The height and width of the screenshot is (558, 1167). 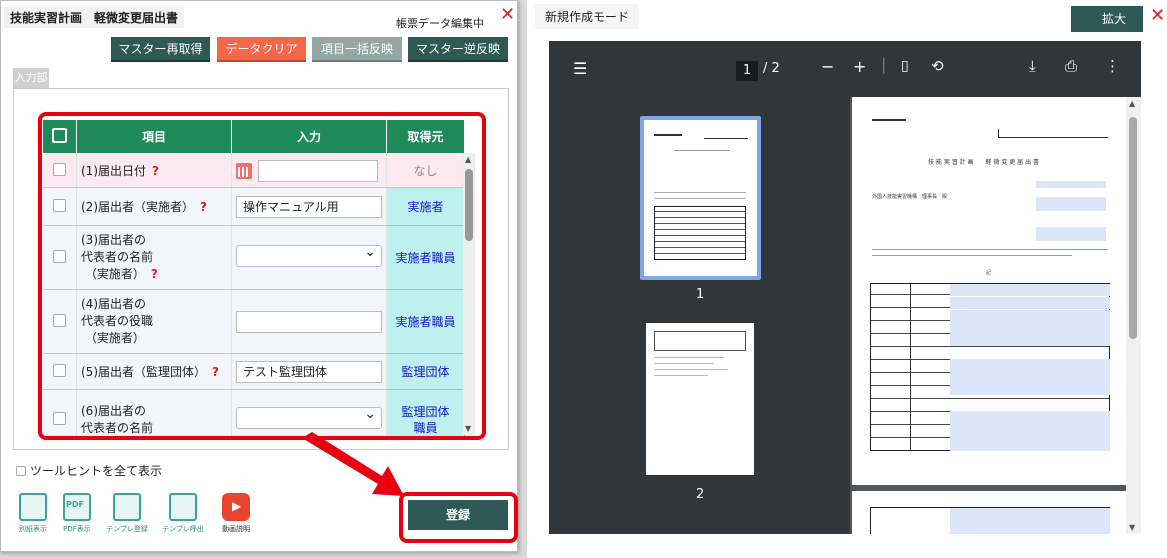 I want to click on template-load-icon, so click(x=183, y=507).